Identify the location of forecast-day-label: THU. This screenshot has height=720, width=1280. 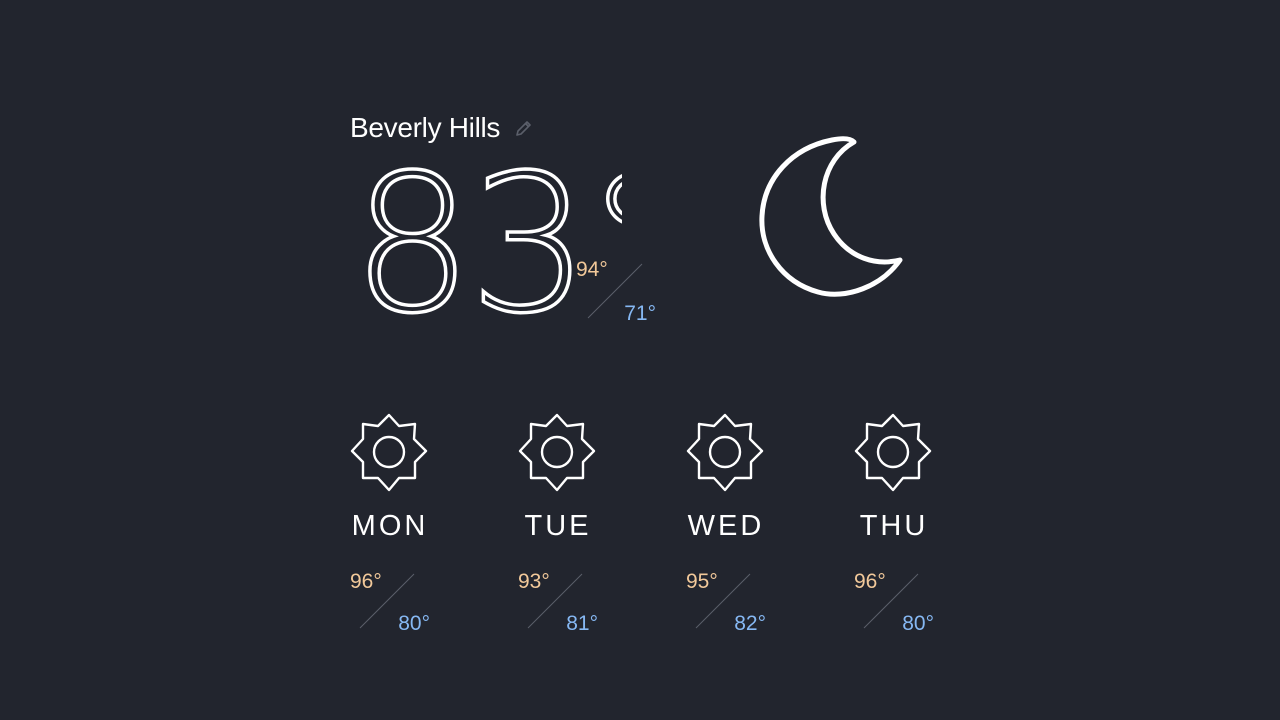
(894, 526).